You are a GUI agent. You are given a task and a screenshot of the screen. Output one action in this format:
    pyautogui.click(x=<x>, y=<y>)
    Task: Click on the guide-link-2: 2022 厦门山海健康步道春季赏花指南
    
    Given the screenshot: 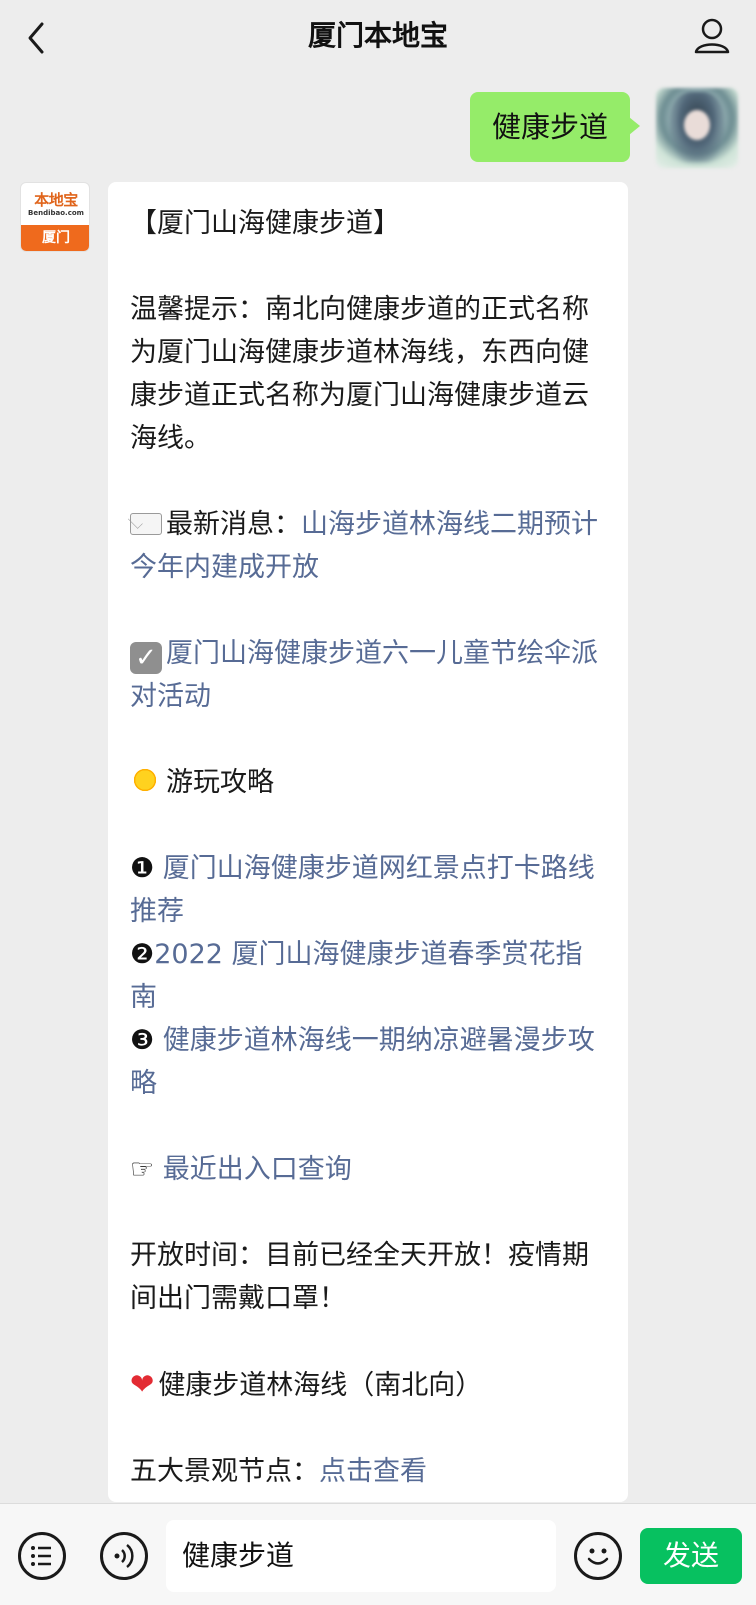 What is the action you would take?
    pyautogui.click(x=356, y=976)
    